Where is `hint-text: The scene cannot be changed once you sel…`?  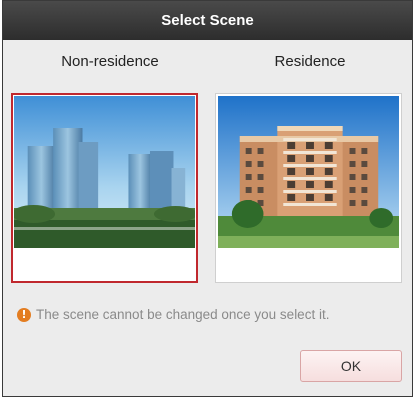
hint-text: The scene cannot be changed once you sel… is located at coordinates (183, 314).